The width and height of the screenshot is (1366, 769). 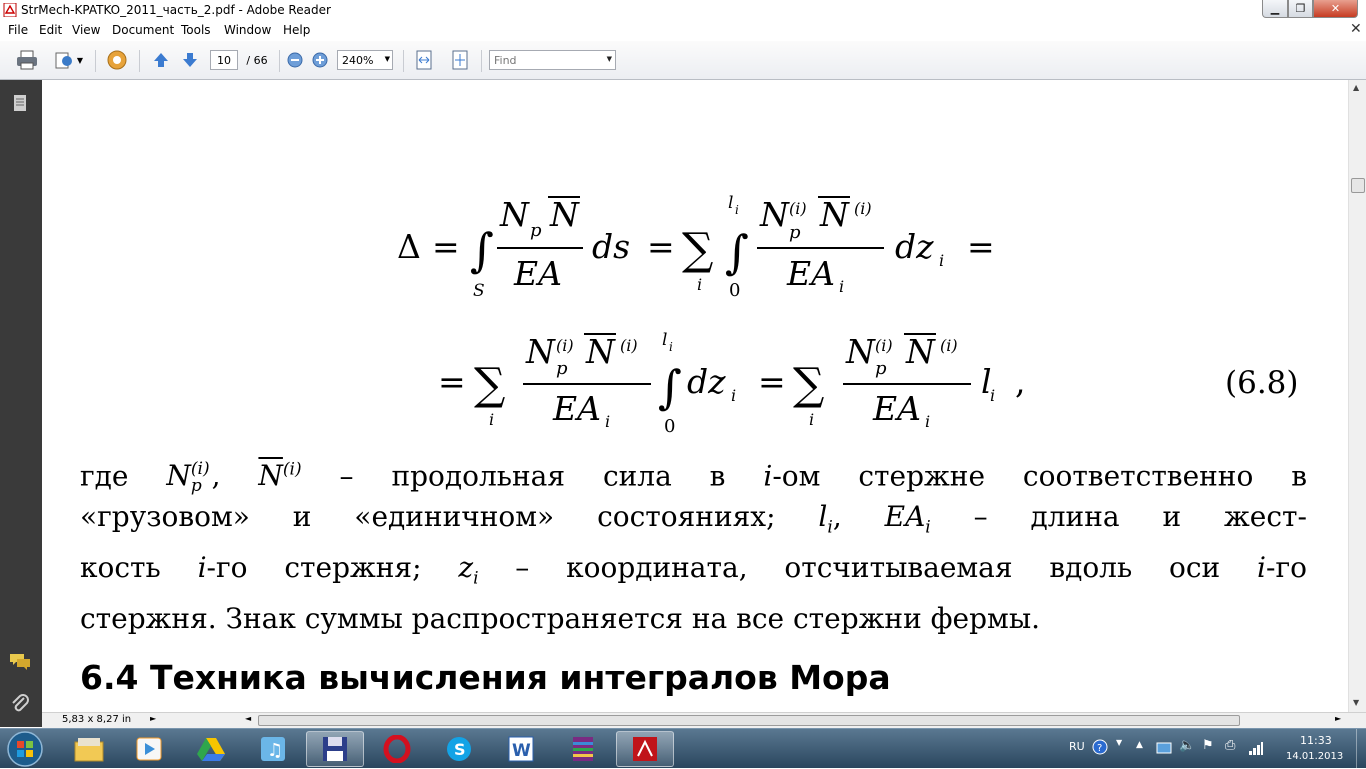 I want to click on chevron-down-icon: ▼, so click(x=387, y=59).